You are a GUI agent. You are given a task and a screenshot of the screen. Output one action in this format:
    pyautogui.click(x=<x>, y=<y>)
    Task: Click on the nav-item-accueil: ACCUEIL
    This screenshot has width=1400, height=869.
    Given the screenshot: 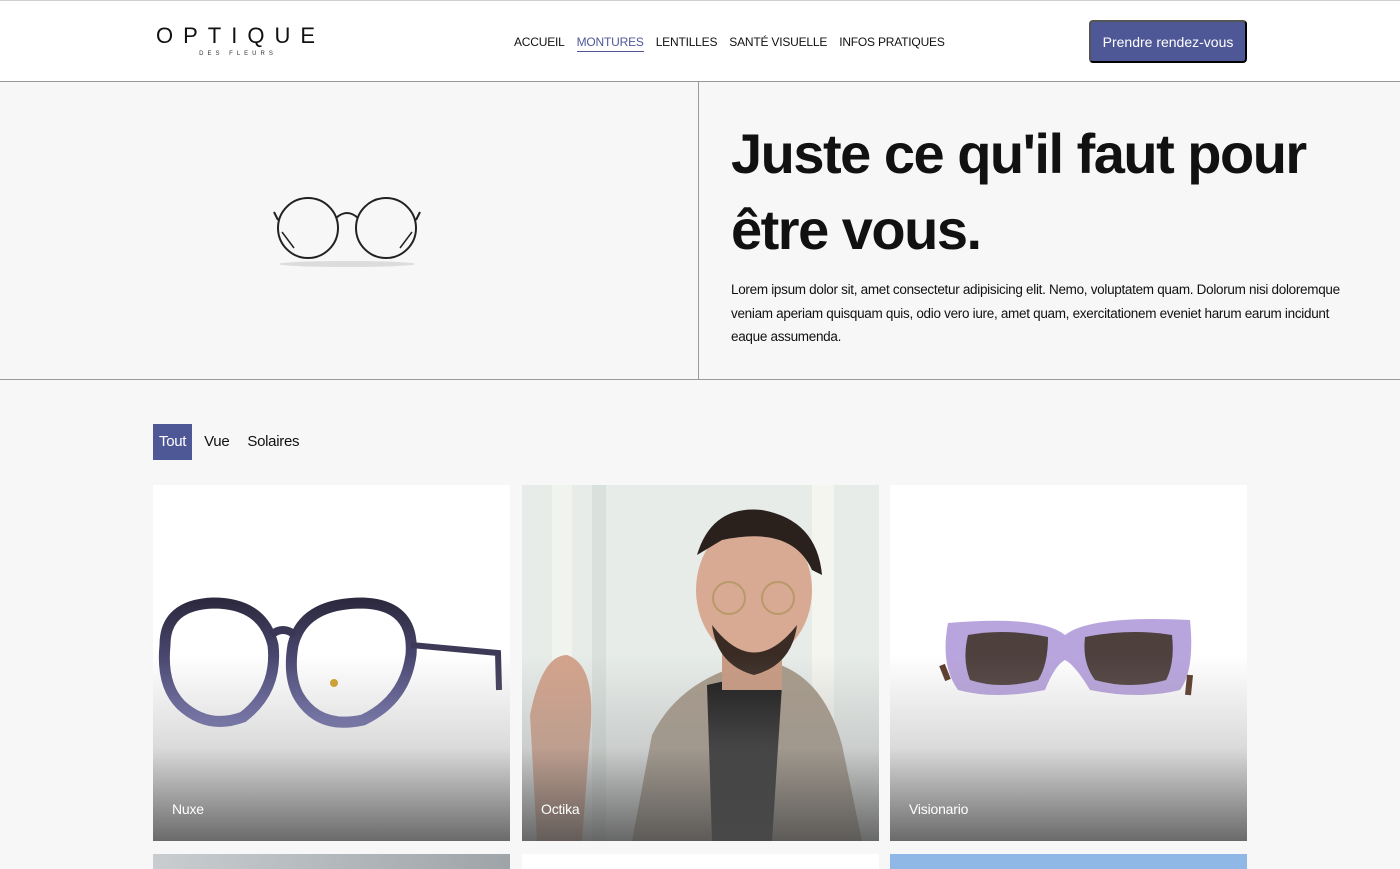 What is the action you would take?
    pyautogui.click(x=539, y=42)
    